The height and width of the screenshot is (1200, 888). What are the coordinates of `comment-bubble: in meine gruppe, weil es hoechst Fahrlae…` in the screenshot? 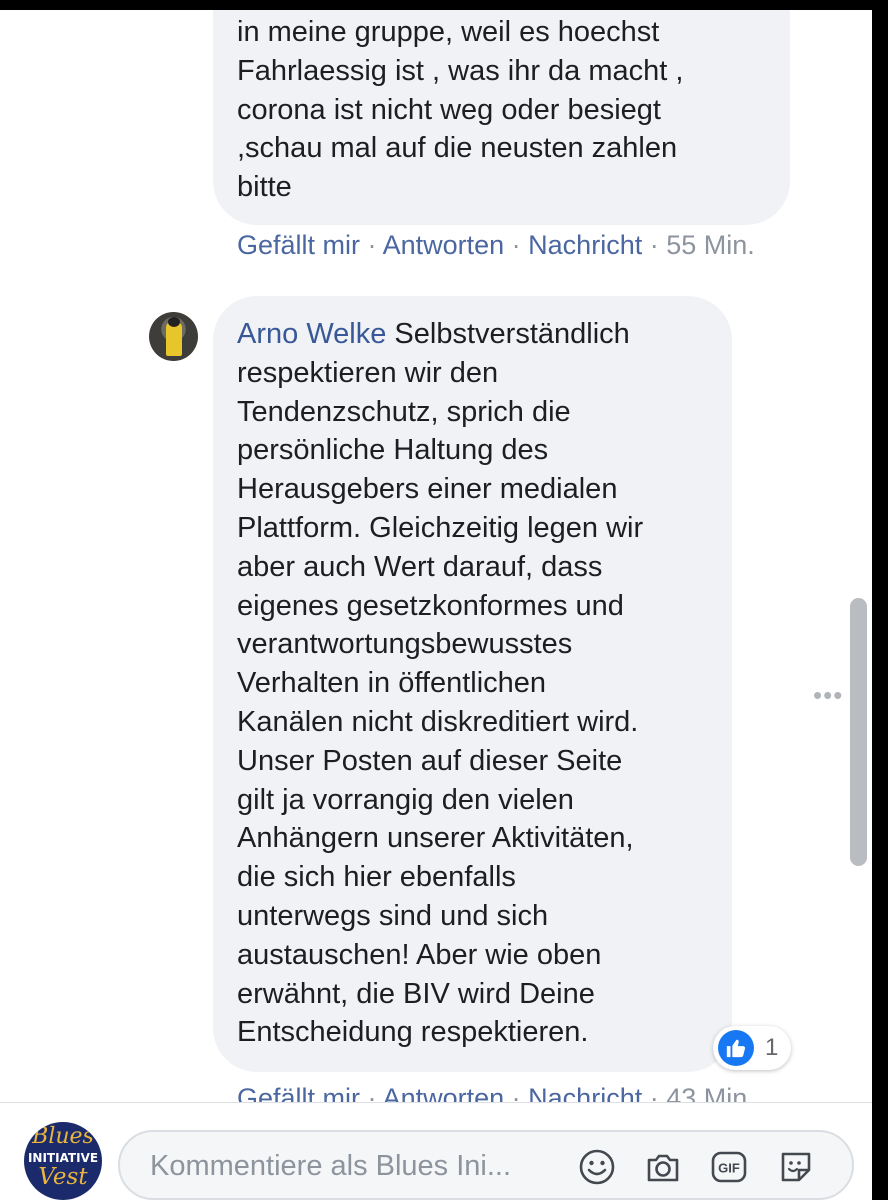 It's located at (501, 117).